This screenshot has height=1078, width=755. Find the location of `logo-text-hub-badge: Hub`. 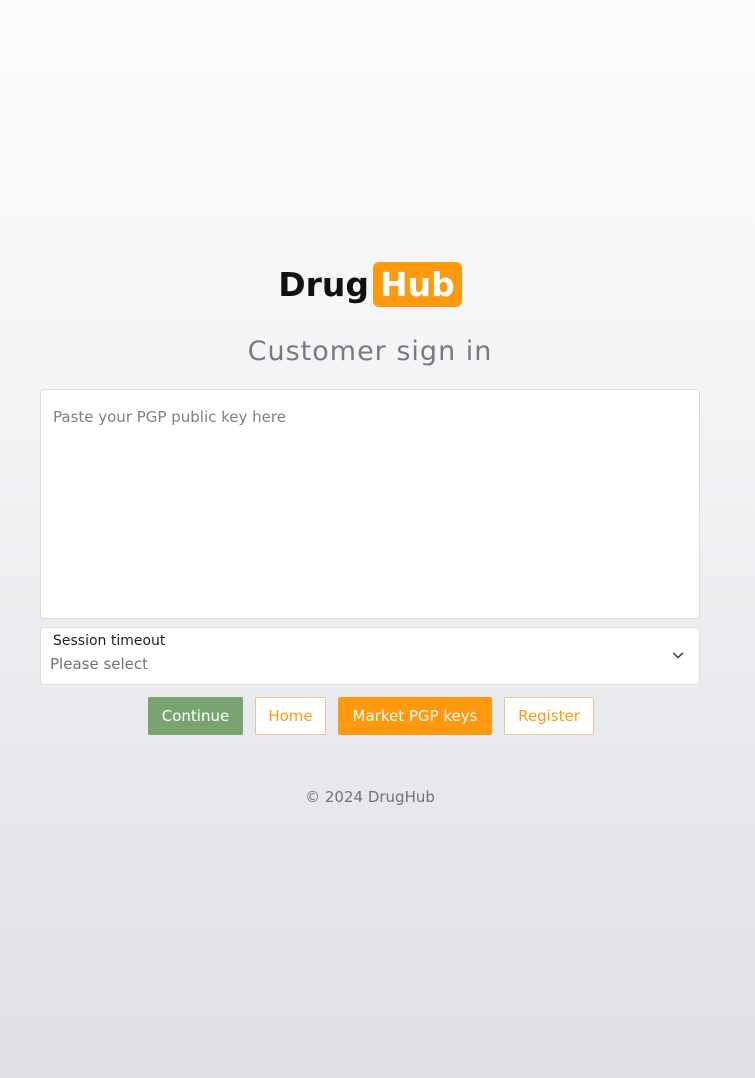

logo-text-hub-badge: Hub is located at coordinates (417, 284).